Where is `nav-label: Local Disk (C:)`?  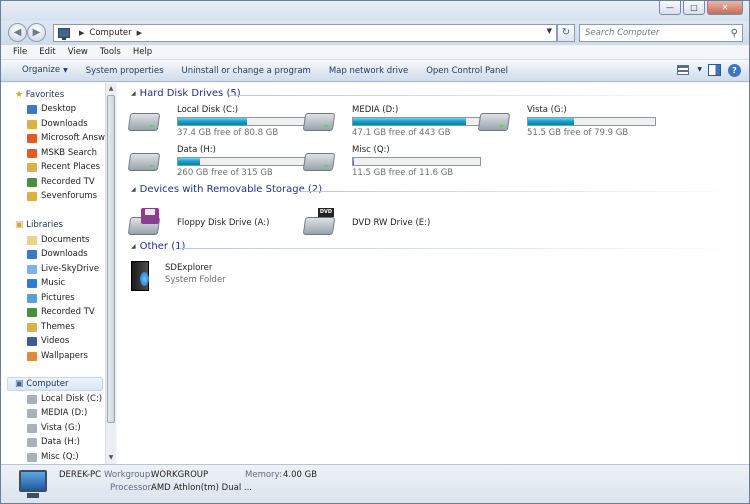 nav-label: Local Disk (C:) is located at coordinates (72, 399).